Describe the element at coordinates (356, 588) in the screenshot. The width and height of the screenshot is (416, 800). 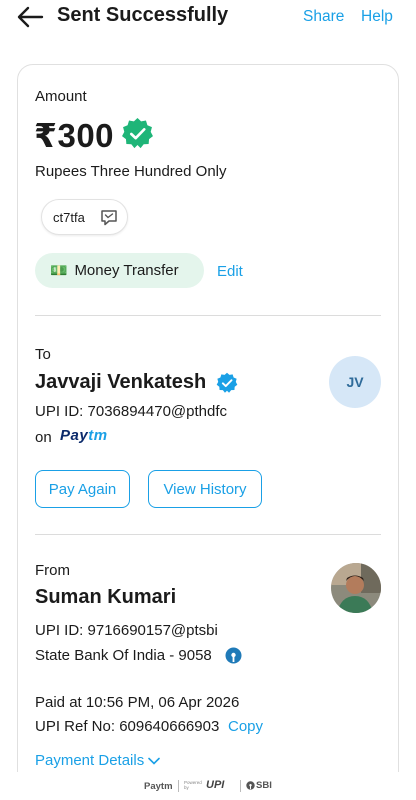
I see `sender-avatar` at that location.